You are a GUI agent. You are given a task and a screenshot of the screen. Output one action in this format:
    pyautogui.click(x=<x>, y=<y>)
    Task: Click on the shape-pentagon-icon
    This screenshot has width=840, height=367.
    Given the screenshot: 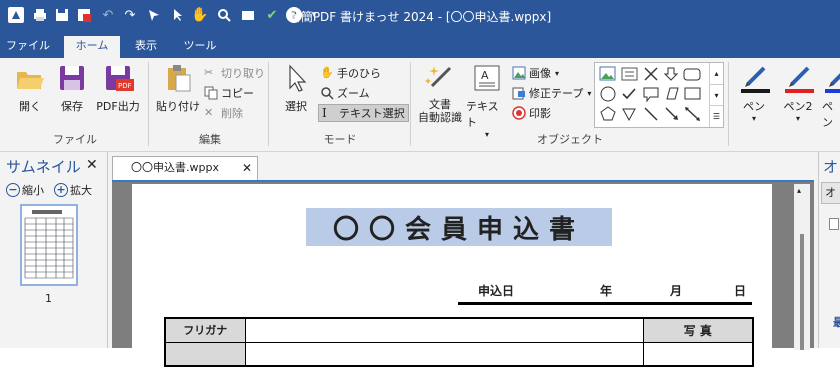 What is the action you would take?
    pyautogui.click(x=608, y=113)
    